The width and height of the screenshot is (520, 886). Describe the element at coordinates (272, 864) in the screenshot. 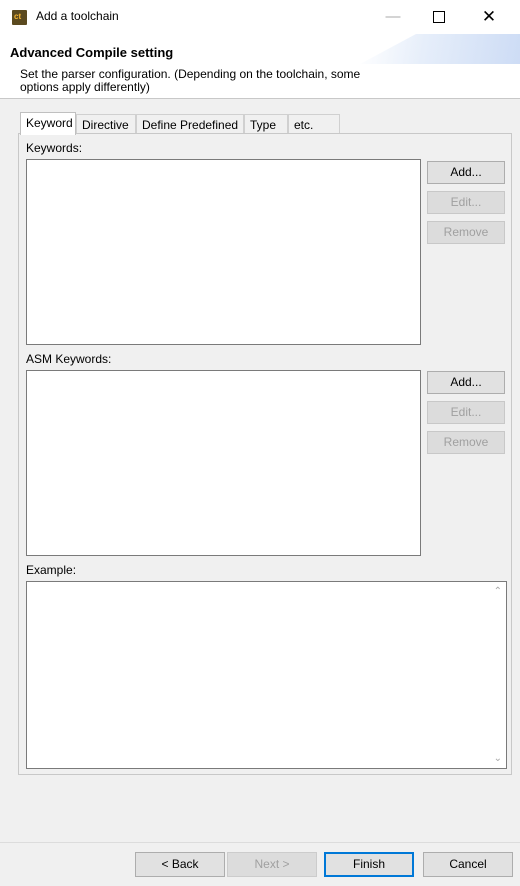

I see `next-button: Next >` at that location.